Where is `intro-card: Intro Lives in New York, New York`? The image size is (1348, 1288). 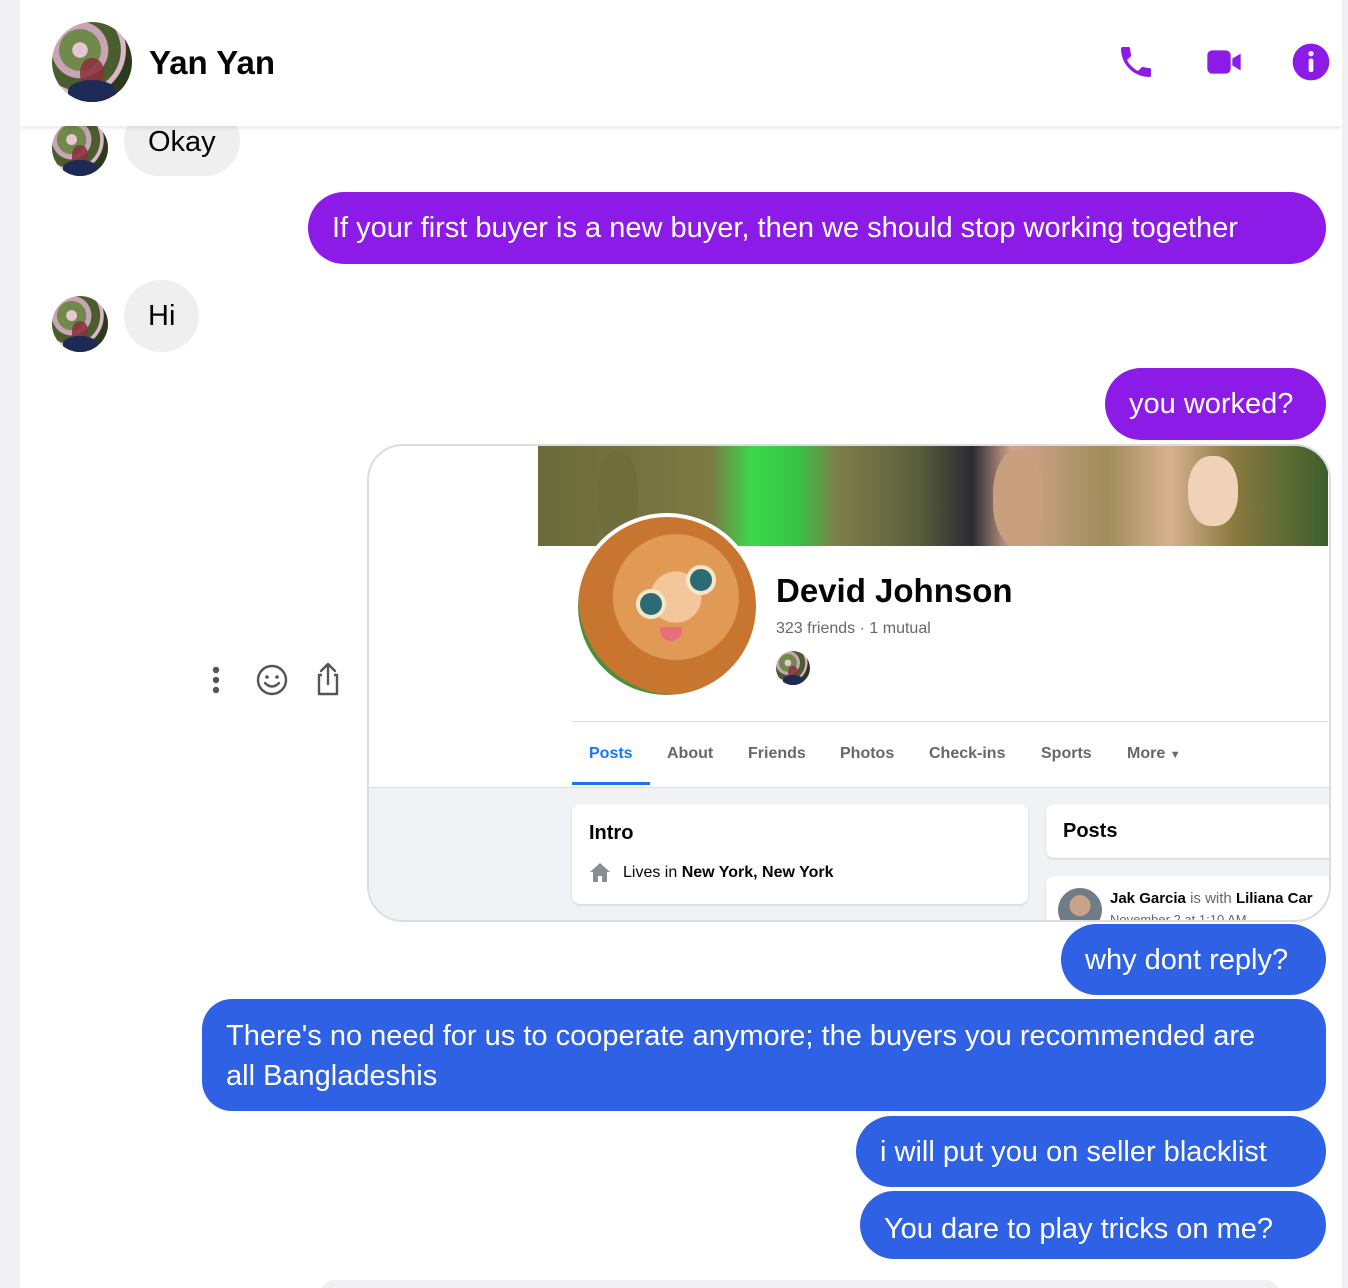
intro-card: Intro Lives in New York, New York is located at coordinates (800, 854).